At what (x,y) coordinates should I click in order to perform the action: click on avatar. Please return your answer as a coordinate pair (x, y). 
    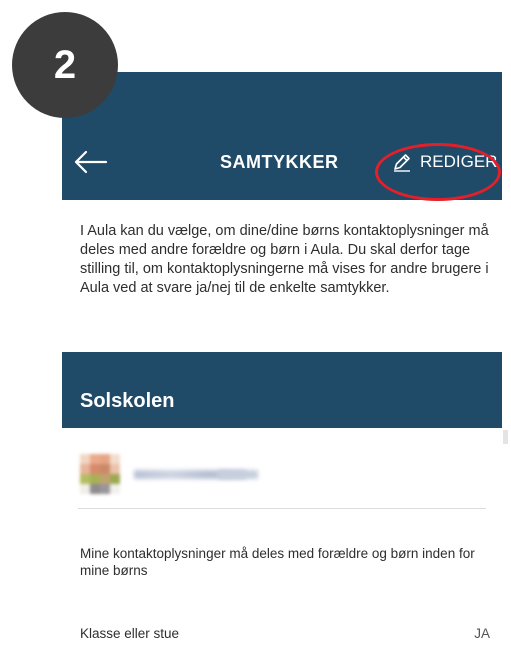
    Looking at the image, I should click on (100, 474).